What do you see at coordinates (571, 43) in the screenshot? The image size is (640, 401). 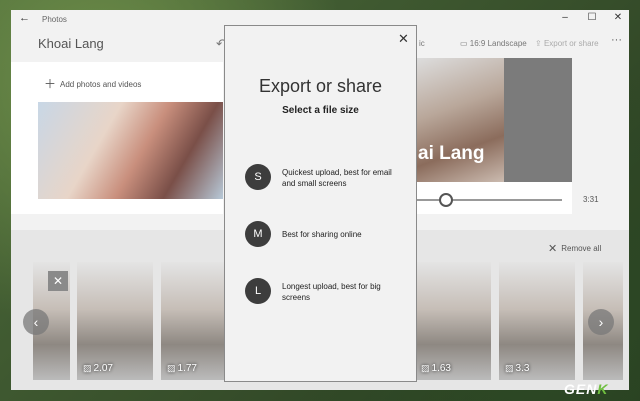 I see `export-label: Export or share` at bounding box center [571, 43].